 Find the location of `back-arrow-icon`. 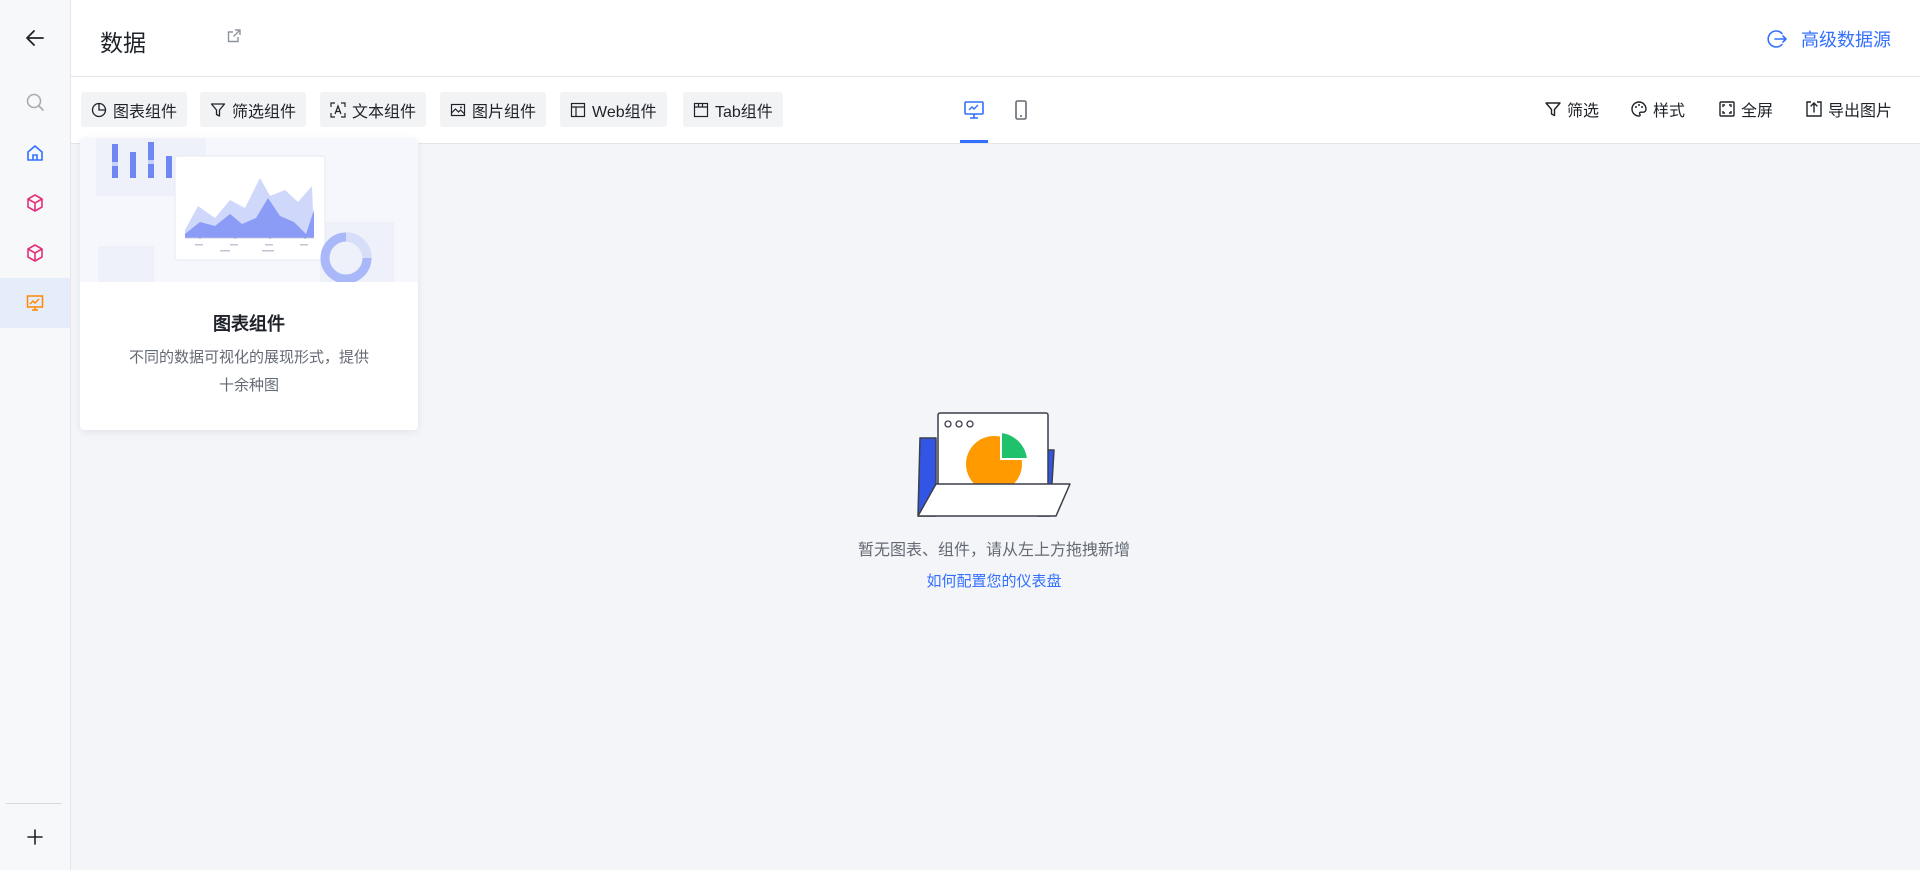

back-arrow-icon is located at coordinates (35, 38).